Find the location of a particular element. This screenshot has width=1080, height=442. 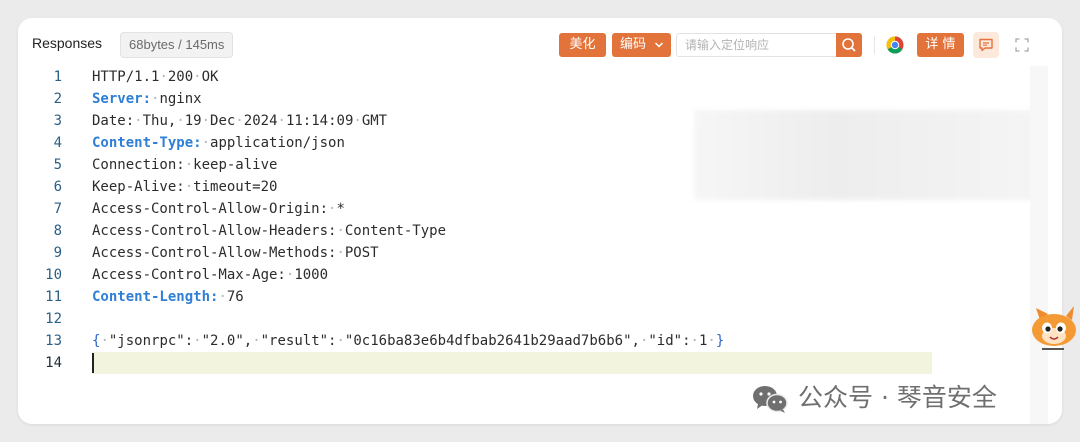

line-number: 13 is located at coordinates (53, 341).